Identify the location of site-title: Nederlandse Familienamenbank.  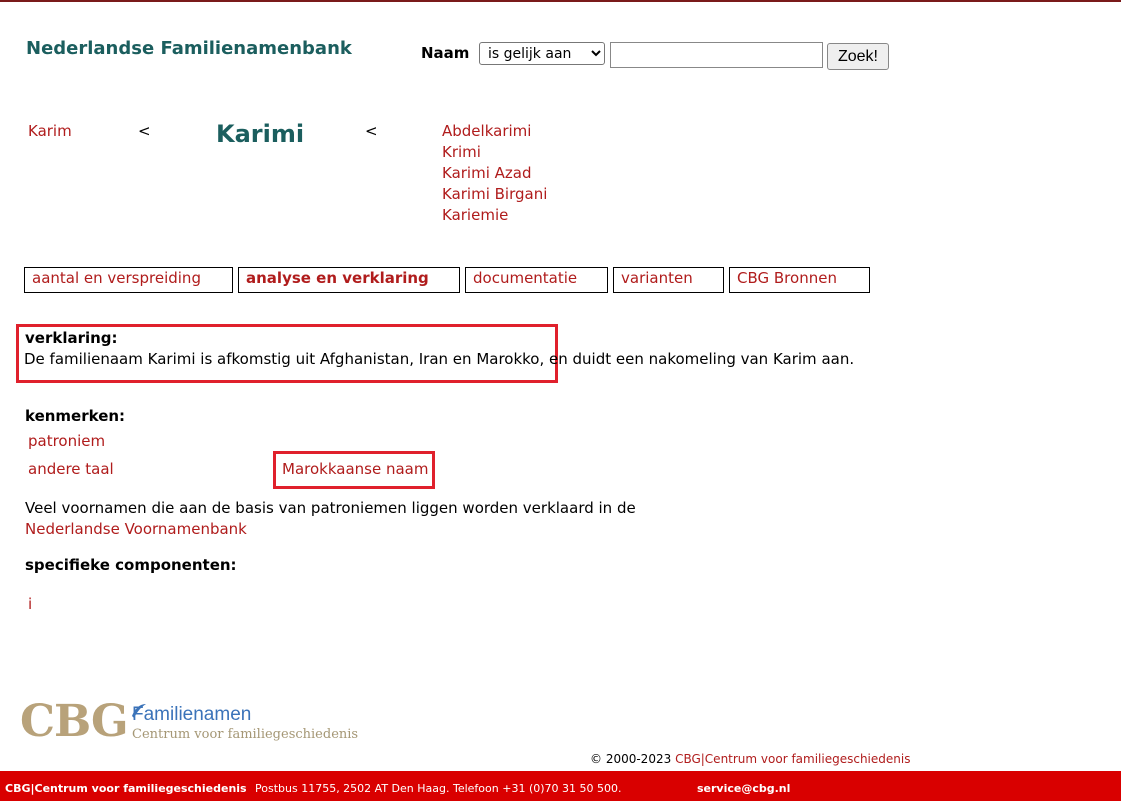
(189, 48).